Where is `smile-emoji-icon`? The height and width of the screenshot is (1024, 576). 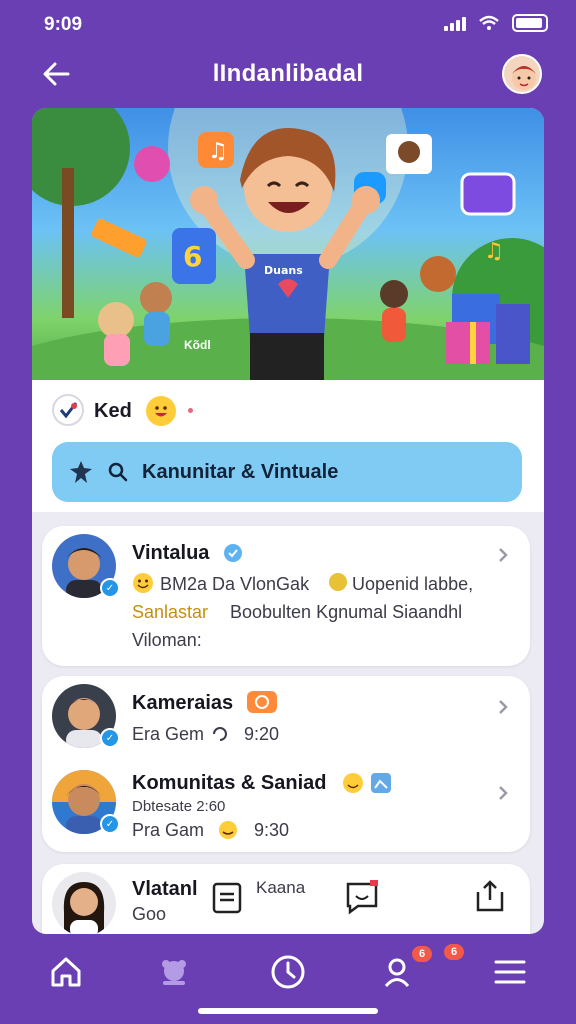 smile-emoji-icon is located at coordinates (161, 411).